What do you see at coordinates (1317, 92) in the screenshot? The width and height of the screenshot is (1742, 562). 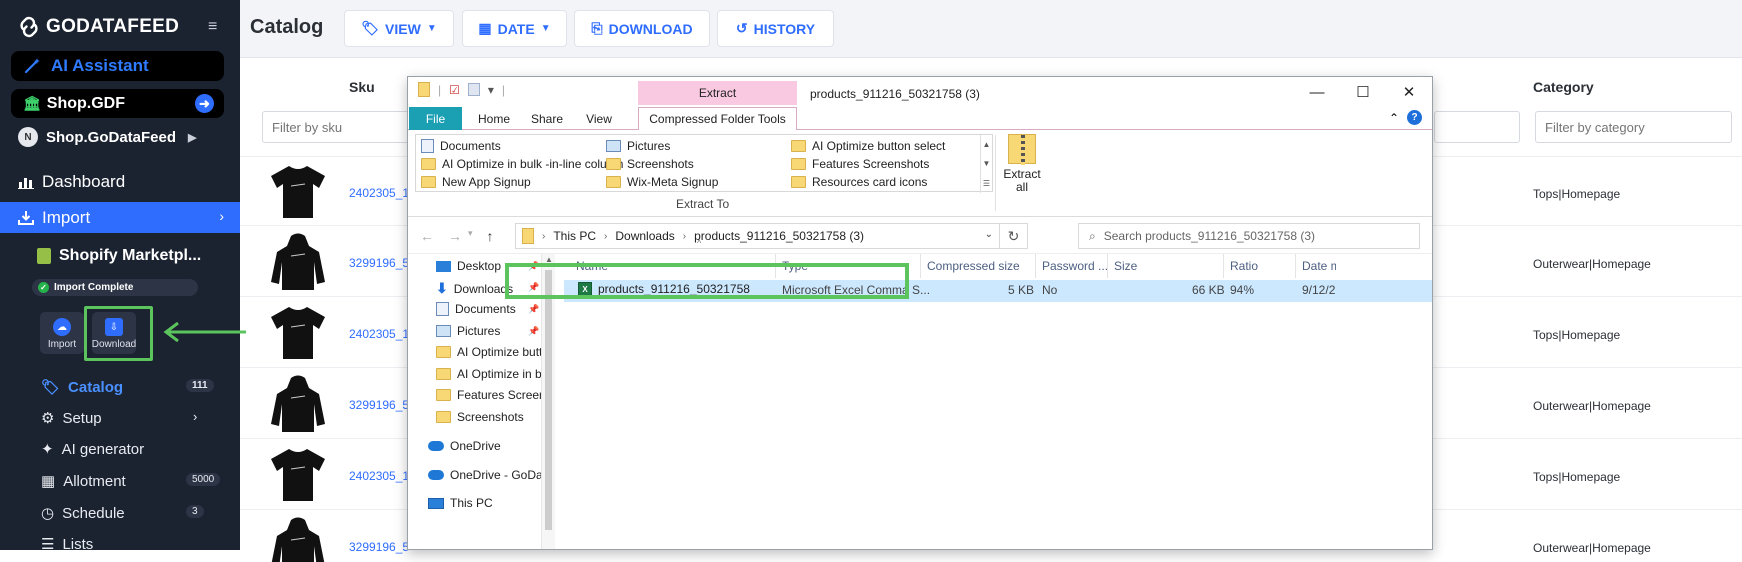 I see `minimize-icon: —` at bounding box center [1317, 92].